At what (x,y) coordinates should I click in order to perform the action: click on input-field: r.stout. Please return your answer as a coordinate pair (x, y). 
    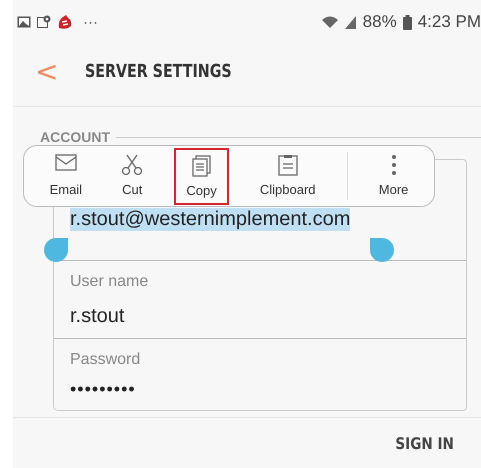
    Looking at the image, I should click on (97, 316).